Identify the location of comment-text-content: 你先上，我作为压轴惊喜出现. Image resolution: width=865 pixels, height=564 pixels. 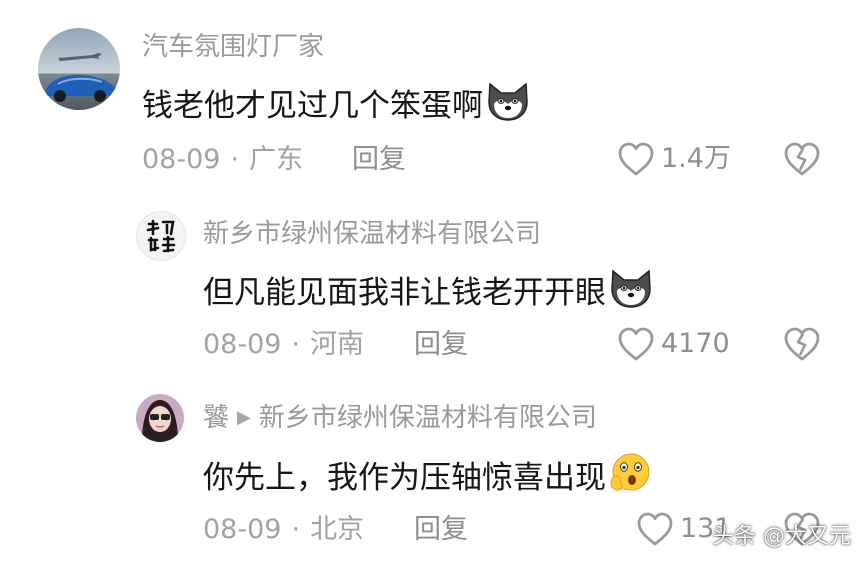
(404, 478).